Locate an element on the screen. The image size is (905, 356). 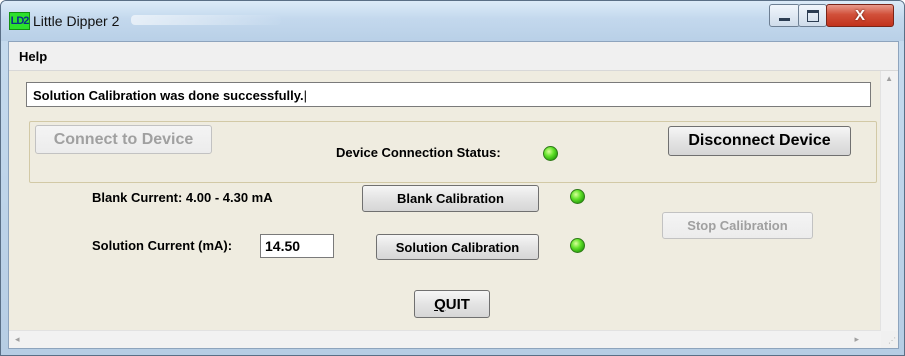
solution-current-label: Solution Current (mA): is located at coordinates (162, 245).